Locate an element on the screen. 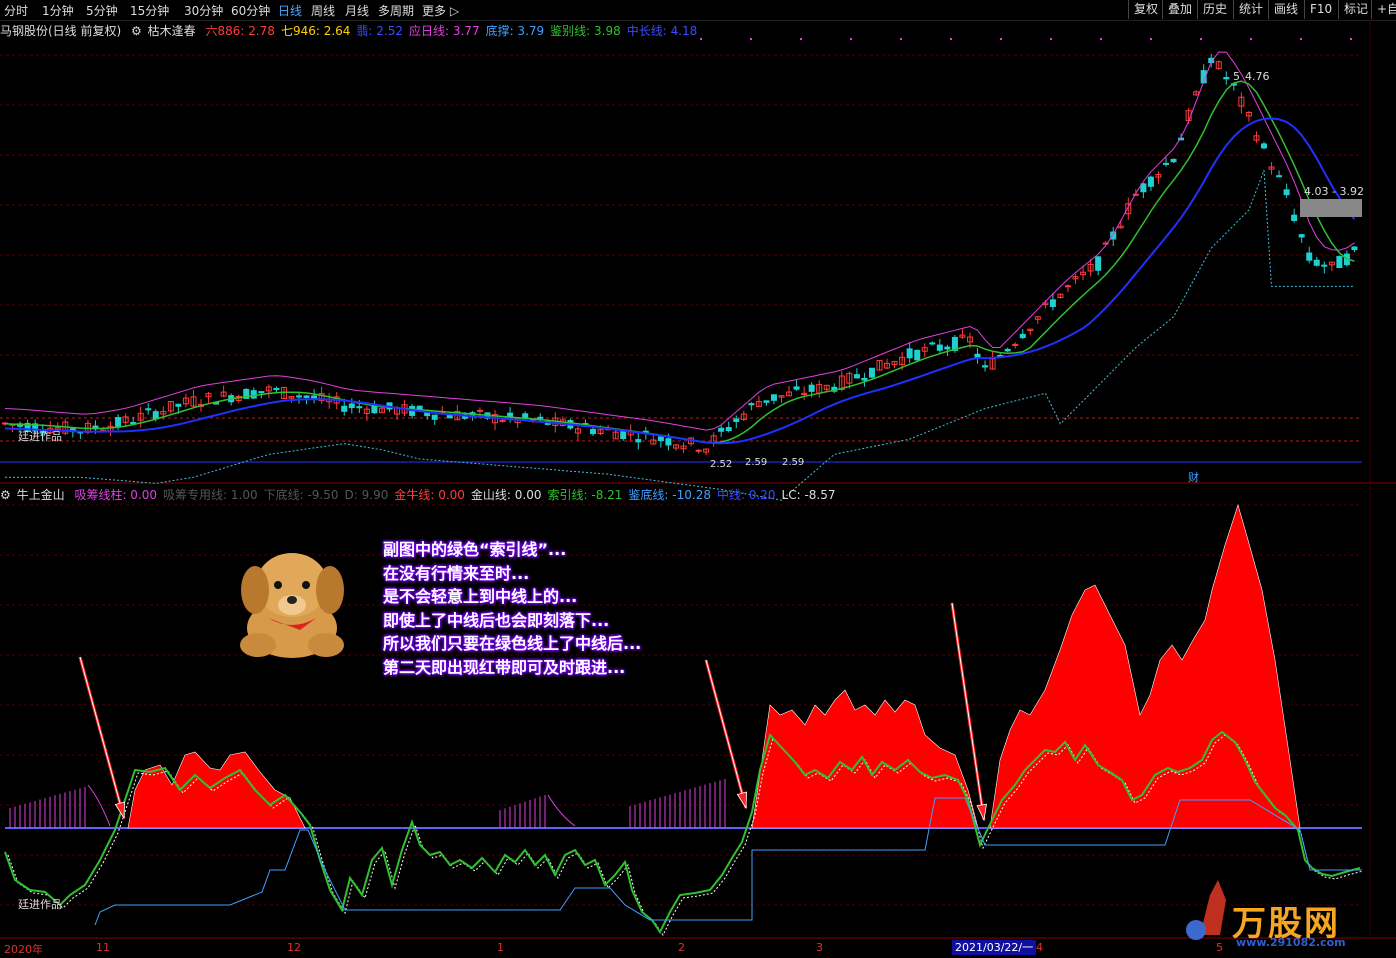  xaxis-label: 4 is located at coordinates (1039, 947).